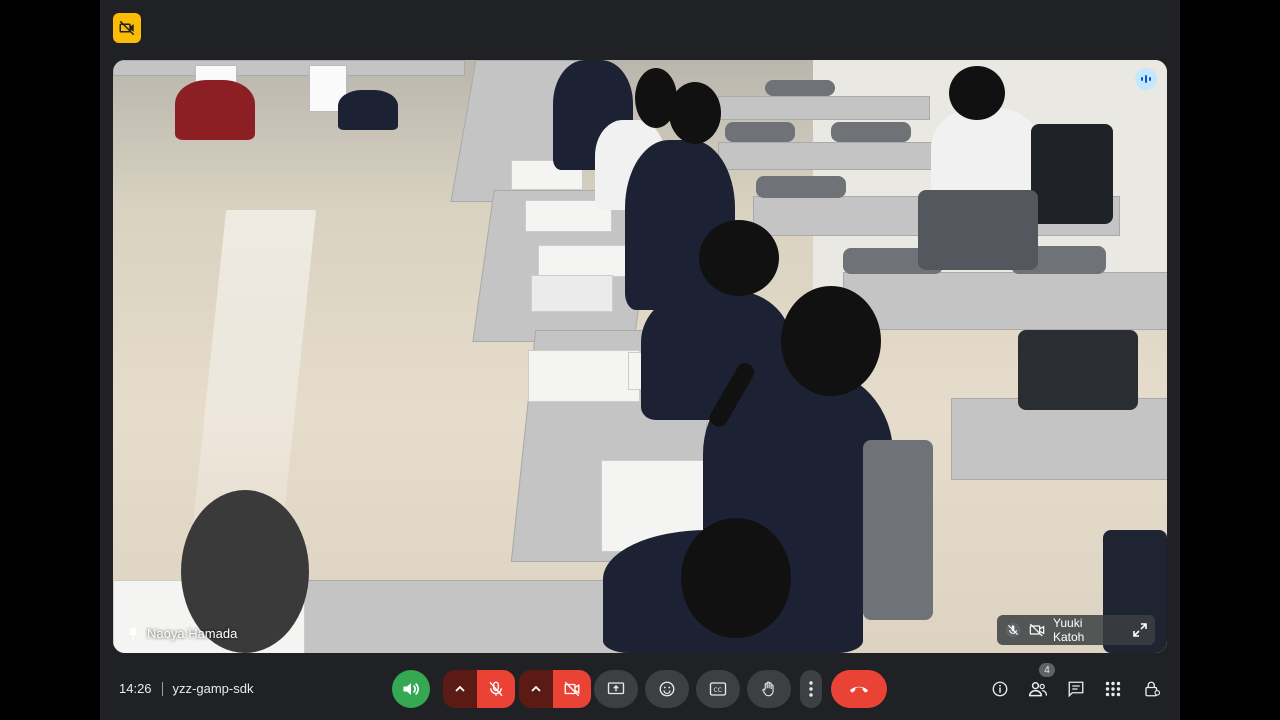 The height and width of the screenshot is (720, 1280). I want to click on expand-icon, so click(1140, 630).